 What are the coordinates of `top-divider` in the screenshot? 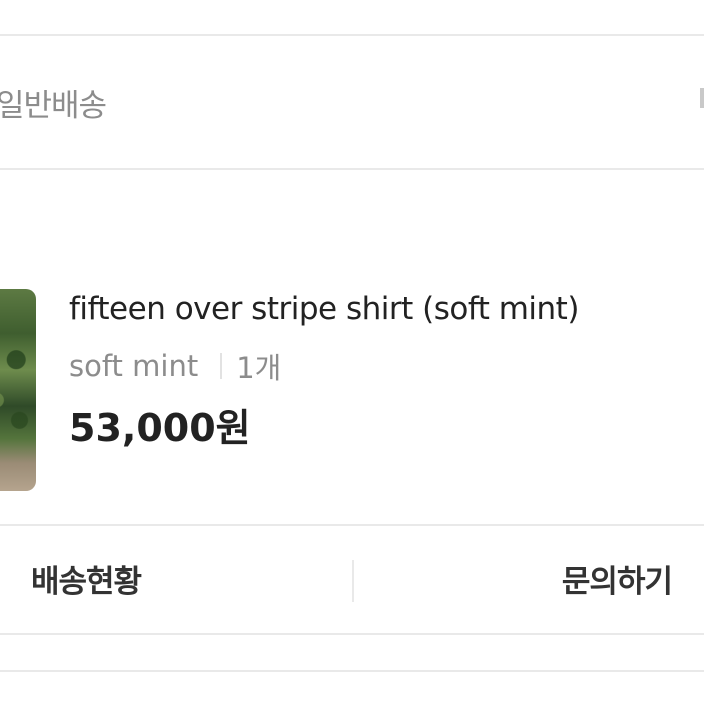 It's located at (352, 35).